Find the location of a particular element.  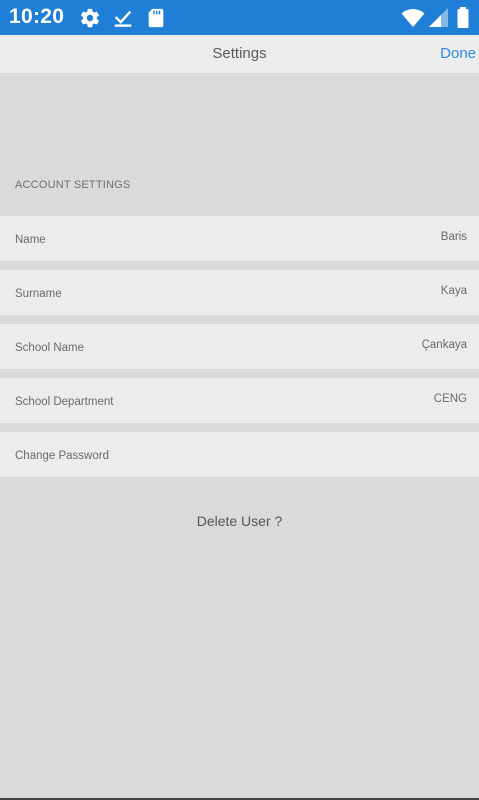

school-department-row: School Department CENG is located at coordinates (239, 400).